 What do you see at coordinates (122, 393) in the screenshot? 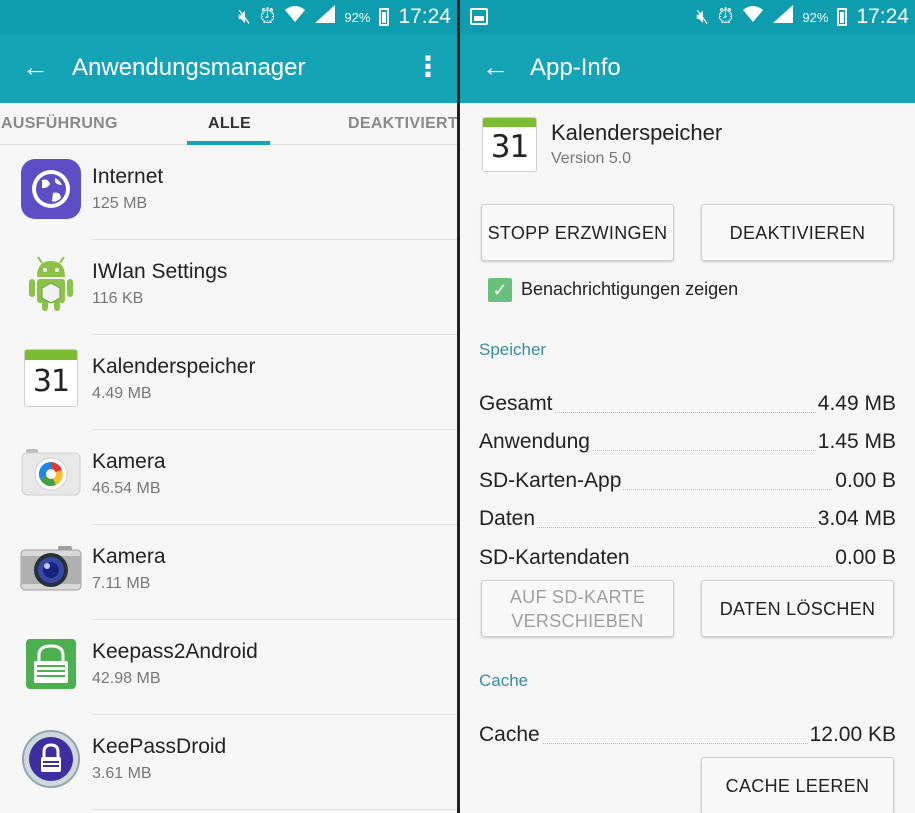
I see `app-size: 4.49 MB` at bounding box center [122, 393].